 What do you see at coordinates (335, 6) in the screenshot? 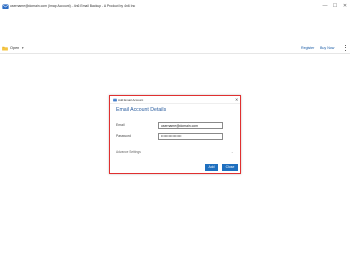
I see `maximize-button: ☐` at bounding box center [335, 6].